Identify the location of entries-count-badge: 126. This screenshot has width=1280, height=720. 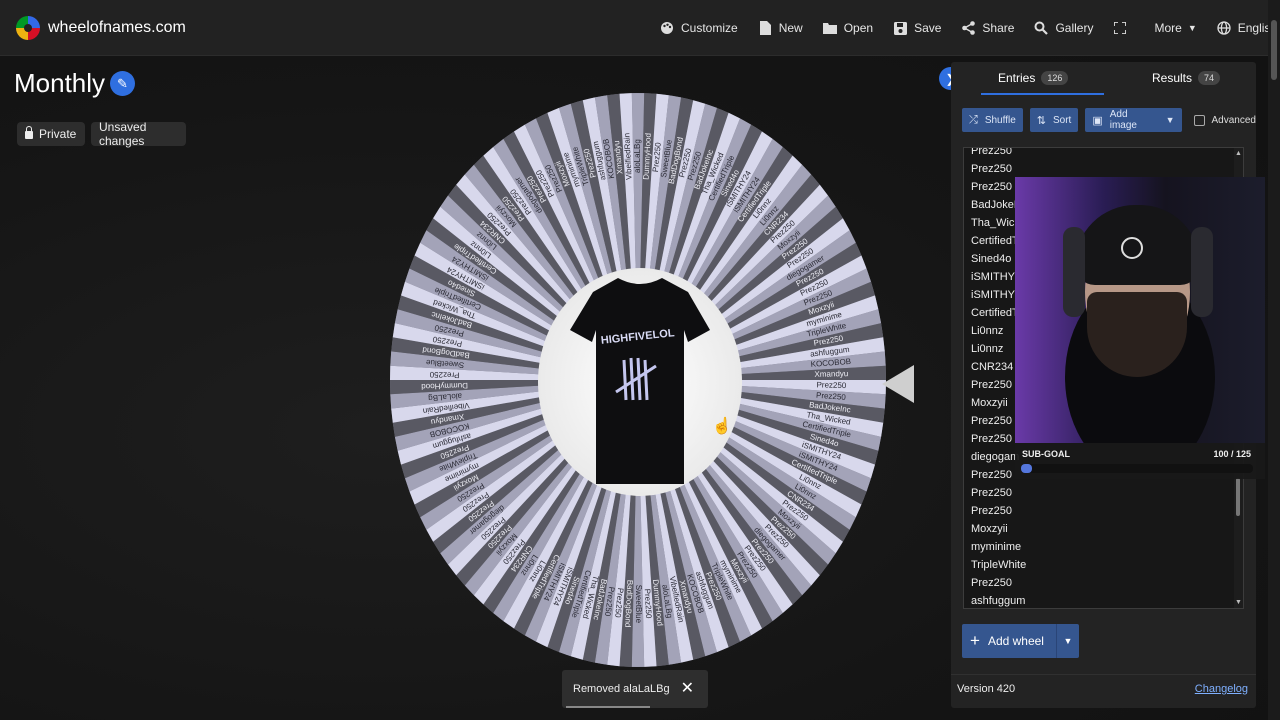
(1055, 78).